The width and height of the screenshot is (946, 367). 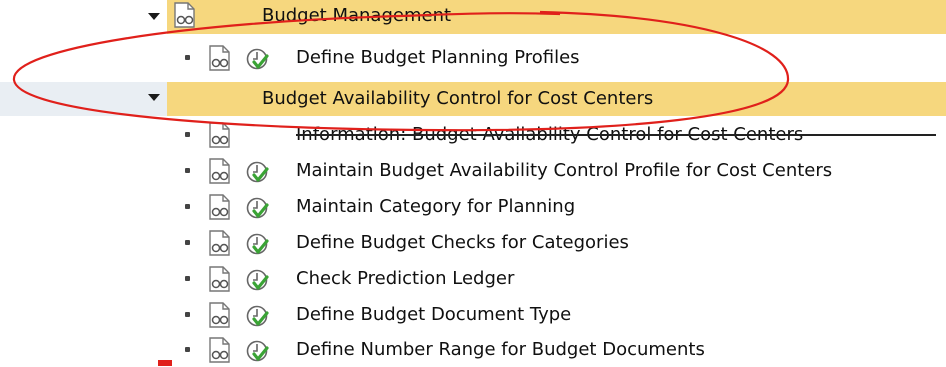 I want to click on tree-item-define-number-range: Define Number Range for Budget Documents, so click(x=473, y=350).